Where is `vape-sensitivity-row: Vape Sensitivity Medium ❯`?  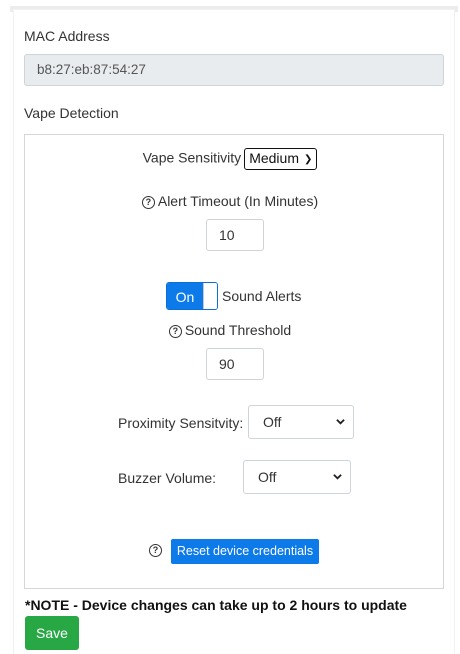 vape-sensitivity-row: Vape Sensitivity Medium ❯ is located at coordinates (230, 159).